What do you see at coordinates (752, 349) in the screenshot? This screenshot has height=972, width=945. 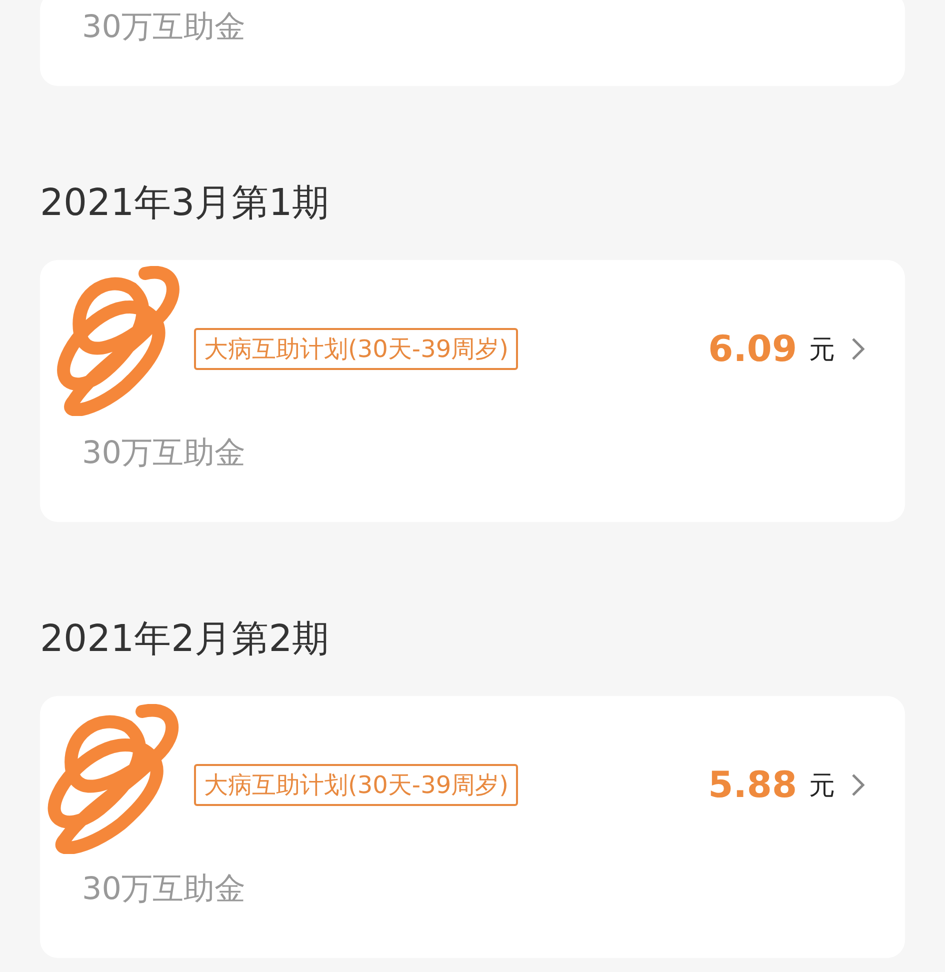 I see `amount-text: 6.09` at bounding box center [752, 349].